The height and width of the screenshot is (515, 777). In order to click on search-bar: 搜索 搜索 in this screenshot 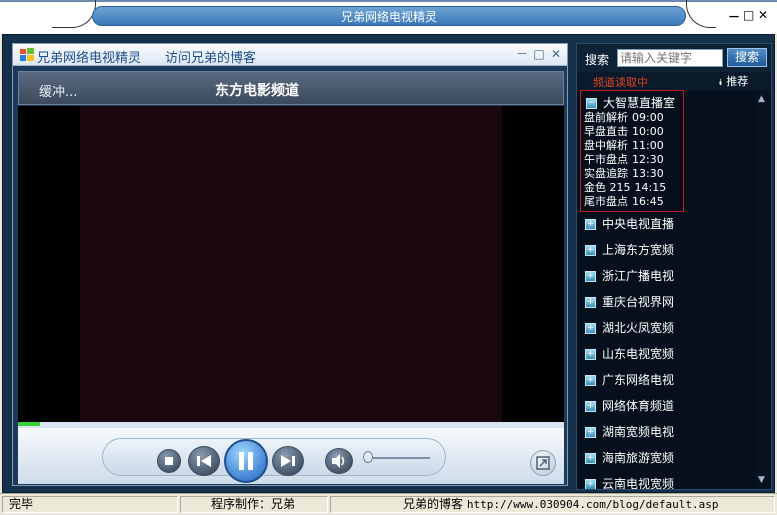, I will do `click(674, 58)`.